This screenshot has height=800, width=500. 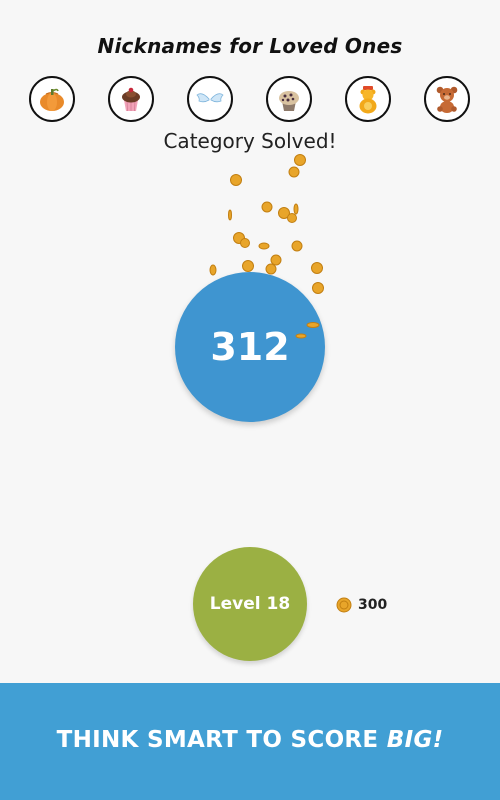 I want to click on pumpkin-icon, so click(x=52, y=99).